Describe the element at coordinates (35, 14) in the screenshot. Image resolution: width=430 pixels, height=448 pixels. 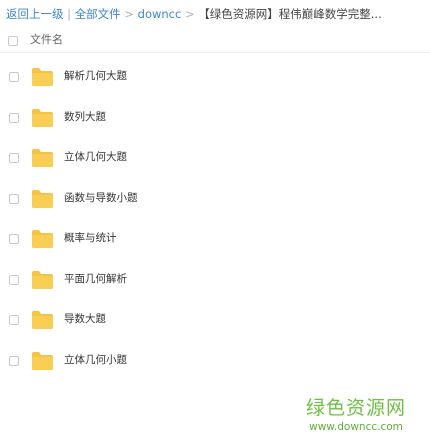
I see `back-link: 返回上一级` at that location.